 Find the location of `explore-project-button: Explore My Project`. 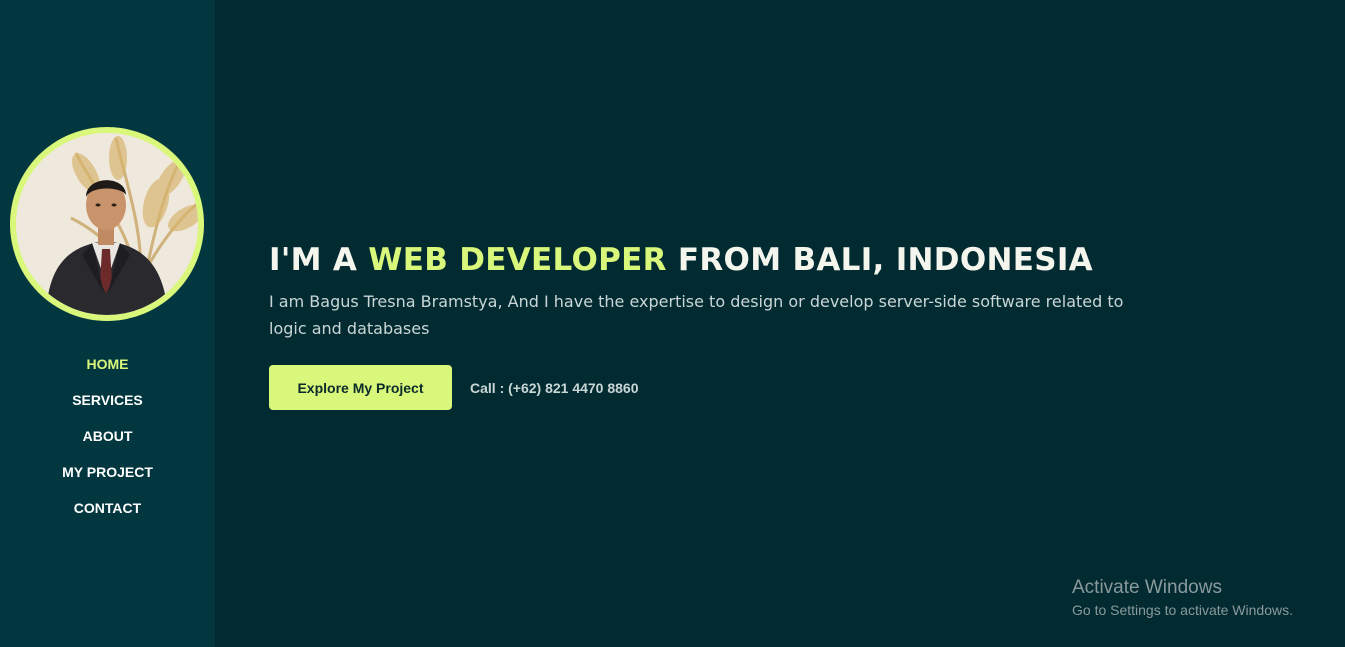

explore-project-button: Explore My Project is located at coordinates (360, 387).